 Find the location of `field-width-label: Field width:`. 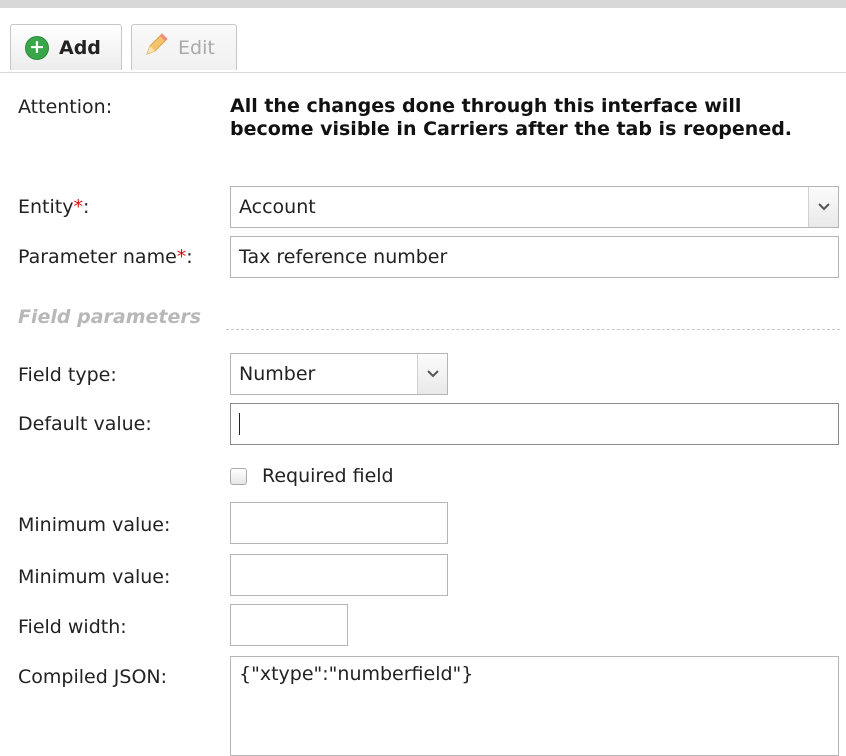

field-width-label: Field width: is located at coordinates (72, 627).